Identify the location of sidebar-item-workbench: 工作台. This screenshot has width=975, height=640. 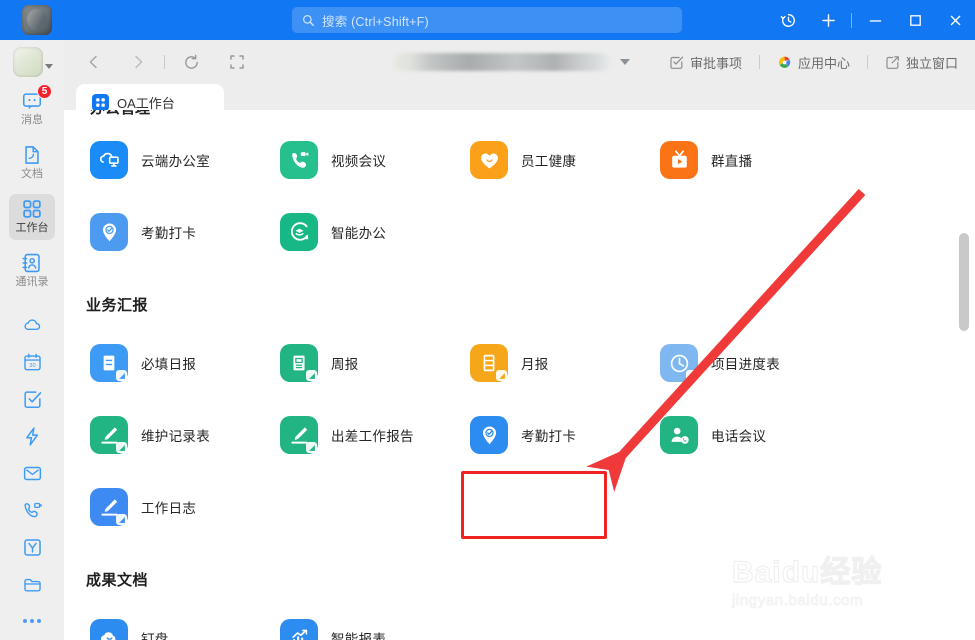
(32, 216).